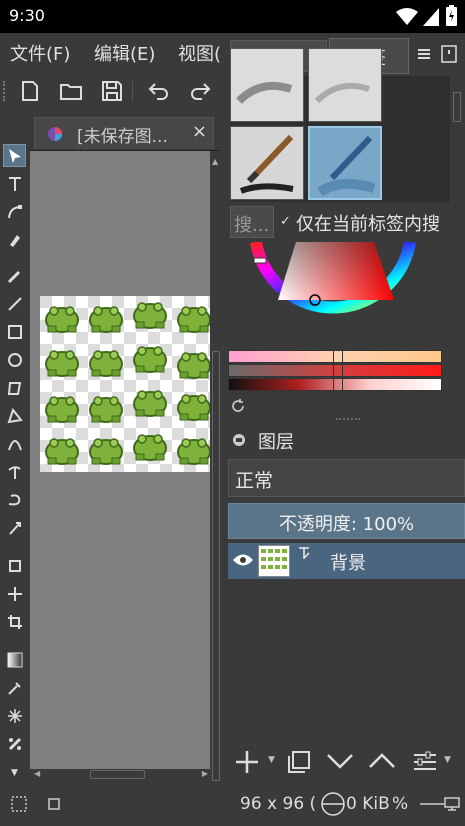 The height and width of the screenshot is (826, 465). What do you see at coordinates (338, 356) in the screenshot?
I see `hue-slider-handle` at bounding box center [338, 356].